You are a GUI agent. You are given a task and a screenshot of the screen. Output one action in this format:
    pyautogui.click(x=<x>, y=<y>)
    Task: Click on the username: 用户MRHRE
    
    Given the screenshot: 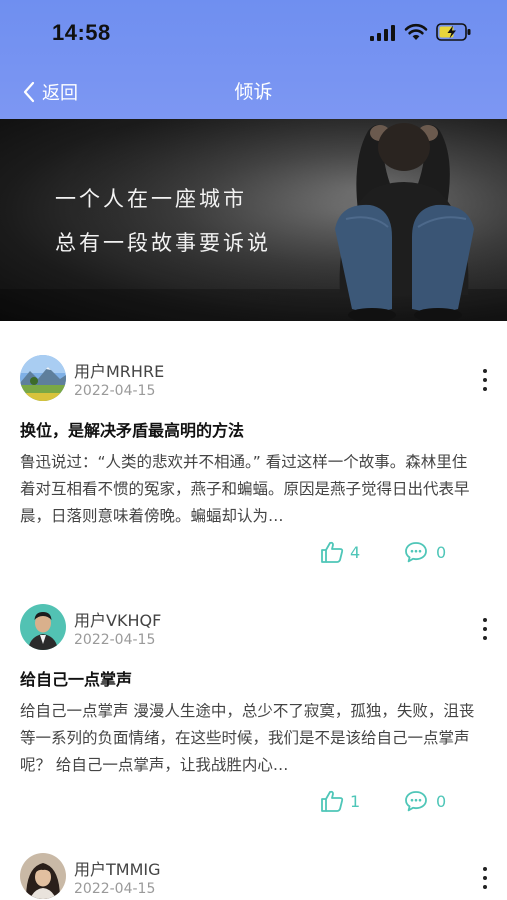 What is the action you would take?
    pyautogui.click(x=119, y=370)
    